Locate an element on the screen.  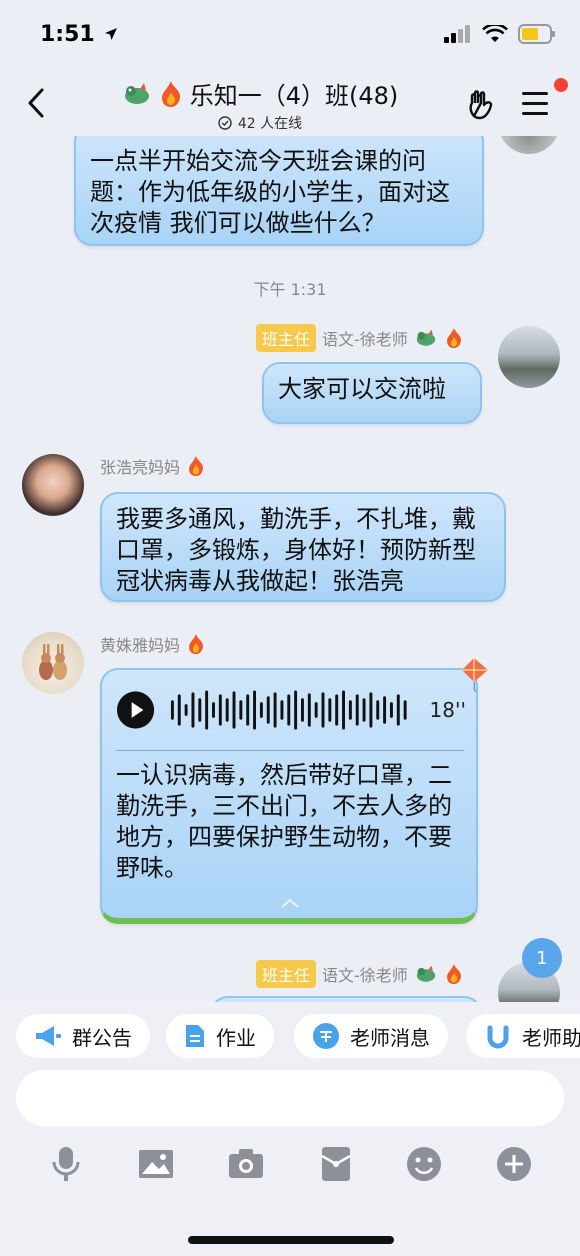
rabbit-figures-icon is located at coordinates (53, 662).